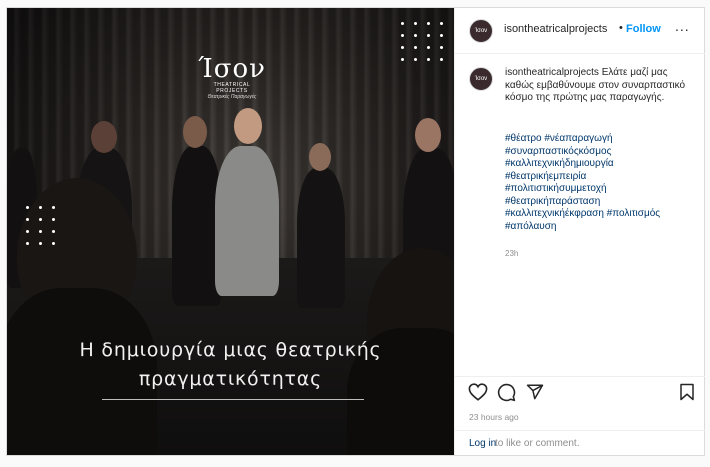 The image size is (710, 467). What do you see at coordinates (512, 253) in the screenshot?
I see `caption-timestamp: 23h` at bounding box center [512, 253].